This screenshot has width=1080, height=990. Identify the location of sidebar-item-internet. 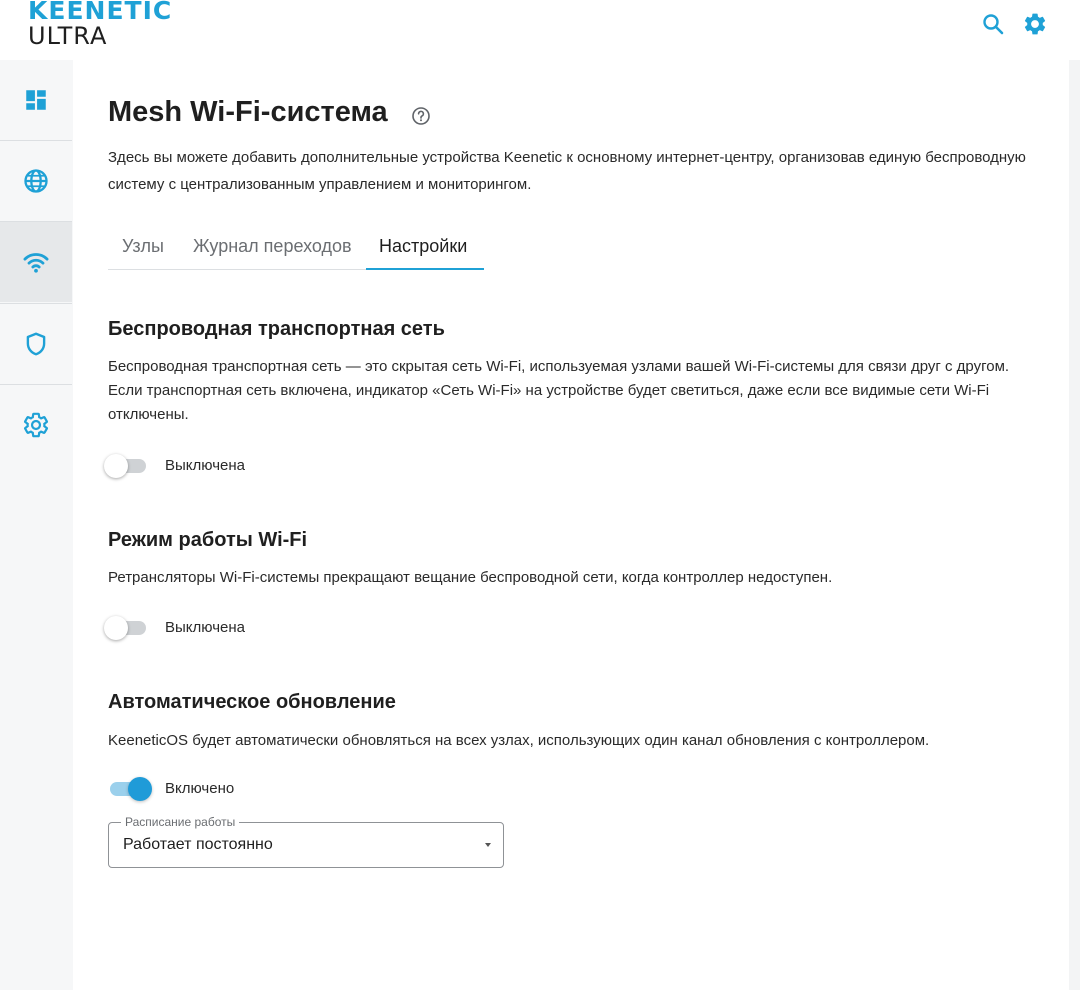
(36, 181).